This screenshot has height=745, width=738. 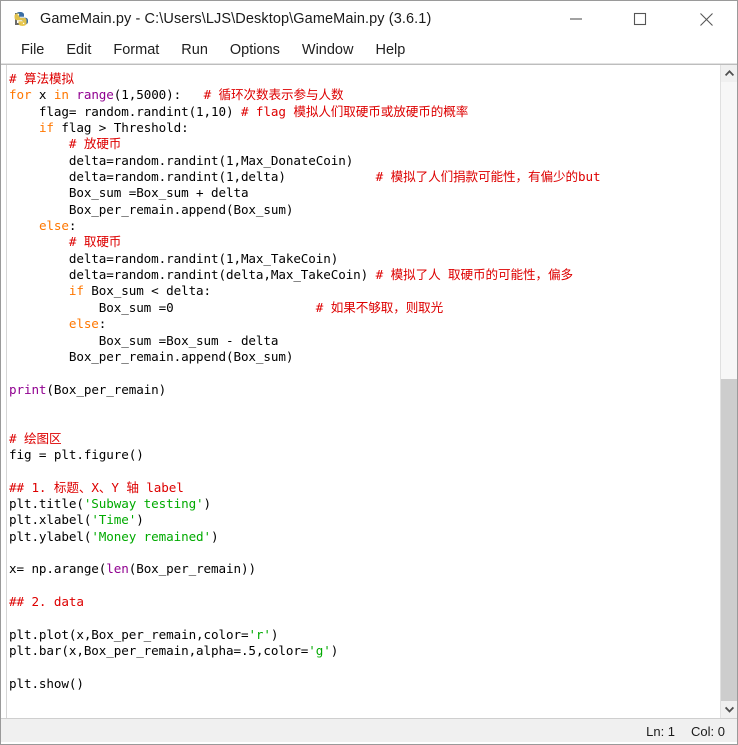 What do you see at coordinates (364, 569) in the screenshot?
I see `code-line: x= np.arange(len(Box_per_remain))` at bounding box center [364, 569].